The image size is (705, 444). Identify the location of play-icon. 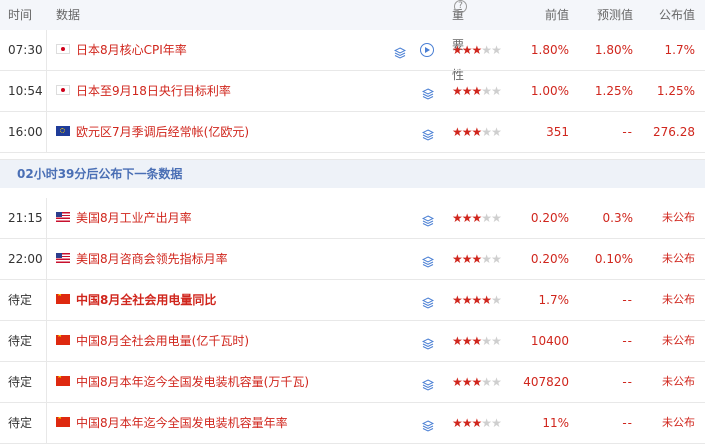
(427, 50).